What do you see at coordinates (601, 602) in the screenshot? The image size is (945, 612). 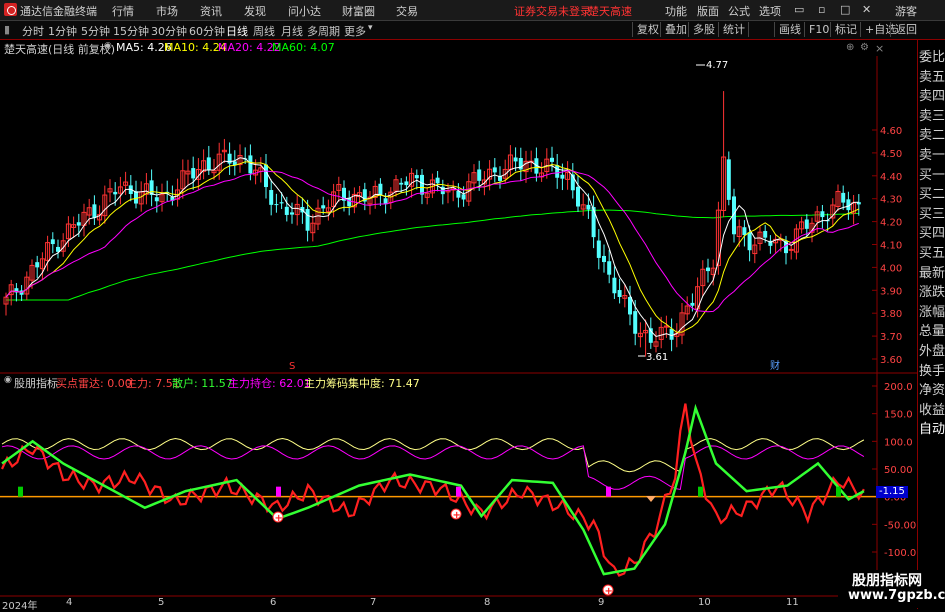 I see `date-label: 9` at bounding box center [601, 602].